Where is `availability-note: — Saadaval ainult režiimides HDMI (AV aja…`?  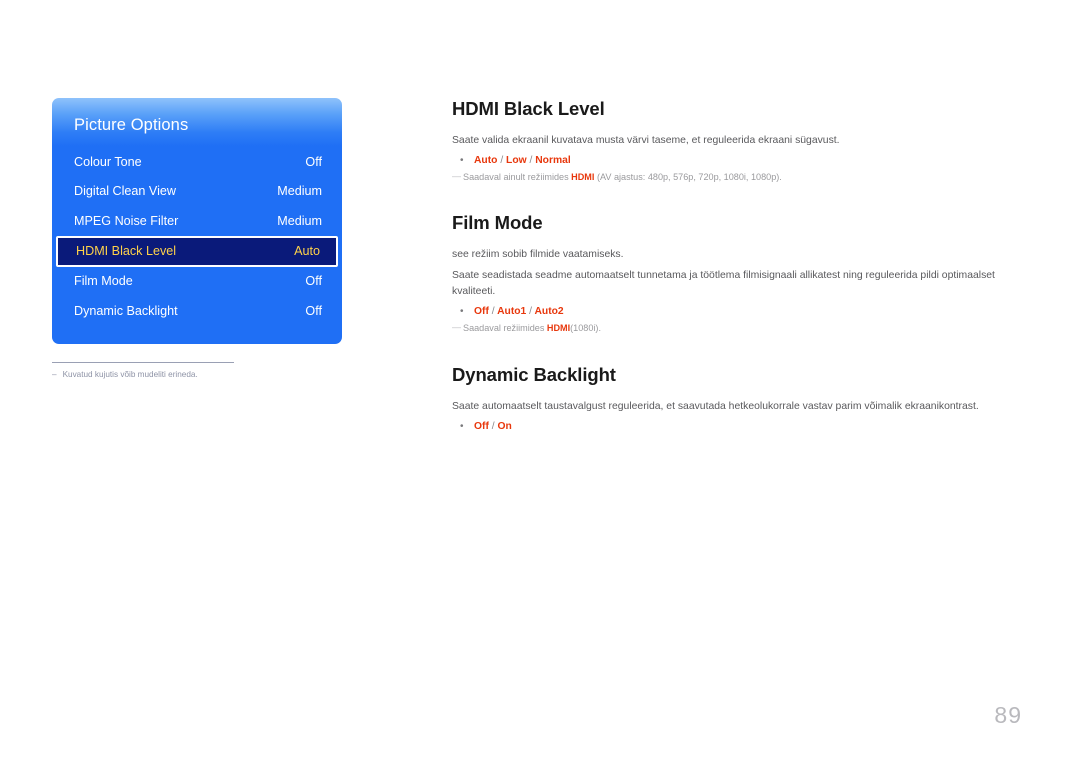
availability-note: — Saadaval ainult režiimides HDMI (AV aja… is located at coordinates (732, 178).